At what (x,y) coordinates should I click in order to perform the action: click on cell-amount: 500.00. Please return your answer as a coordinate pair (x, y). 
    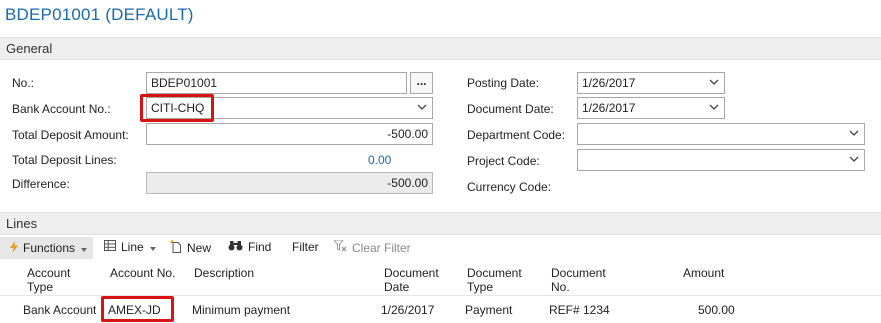
    Looking at the image, I should click on (716, 310).